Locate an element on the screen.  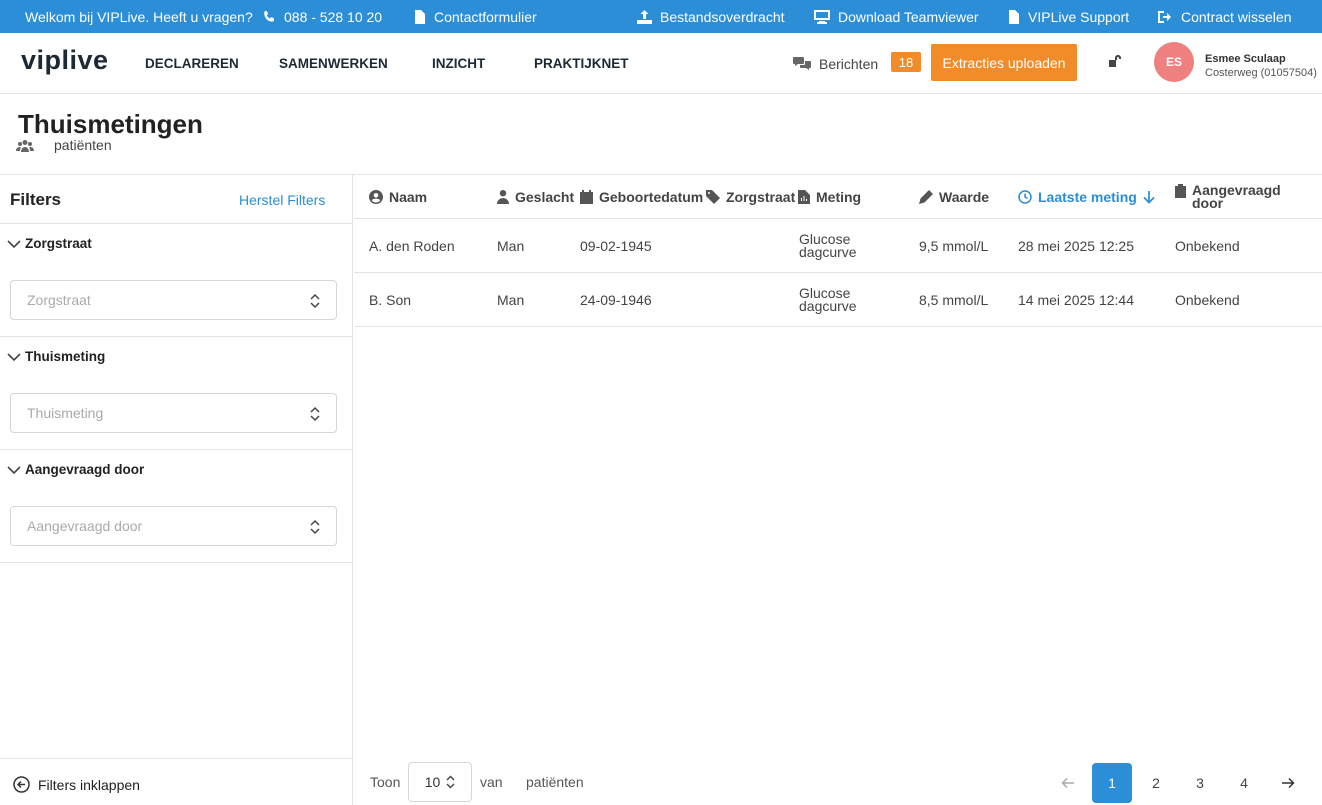
filter-label: Thuismeting is located at coordinates (65, 356).